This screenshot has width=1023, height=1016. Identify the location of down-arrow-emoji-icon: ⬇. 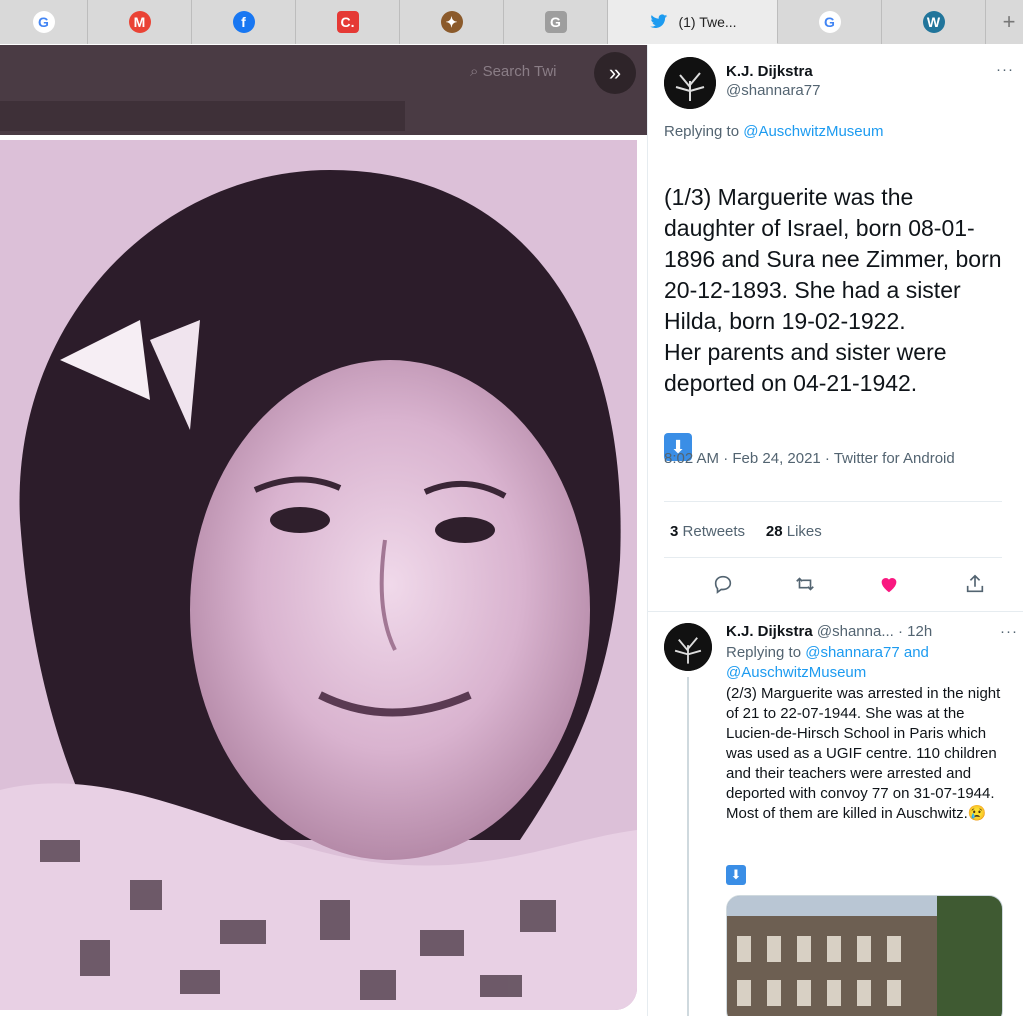
(736, 875).